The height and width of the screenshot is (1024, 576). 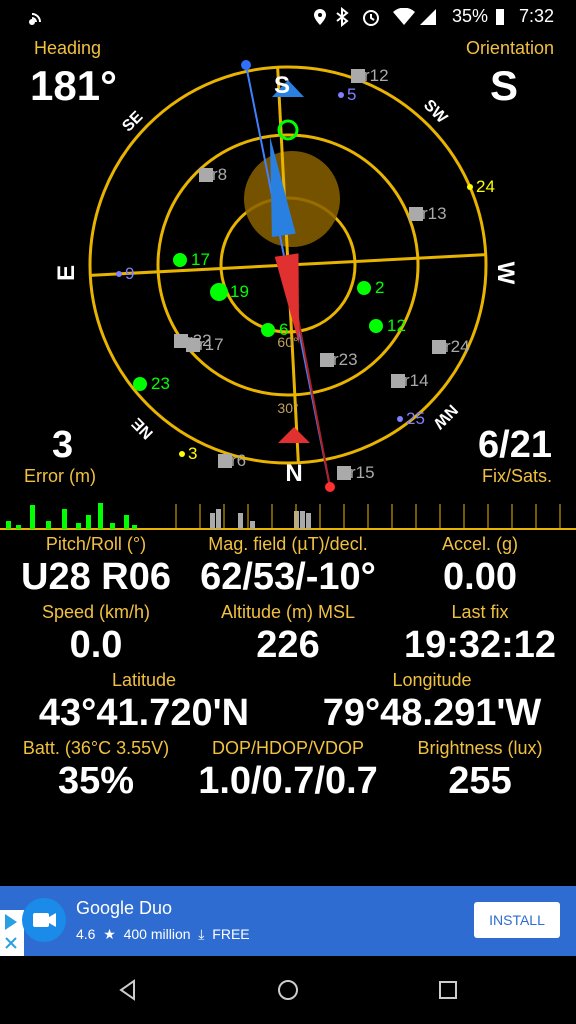 I want to click on ad-choices-icon, so click(x=11, y=931).